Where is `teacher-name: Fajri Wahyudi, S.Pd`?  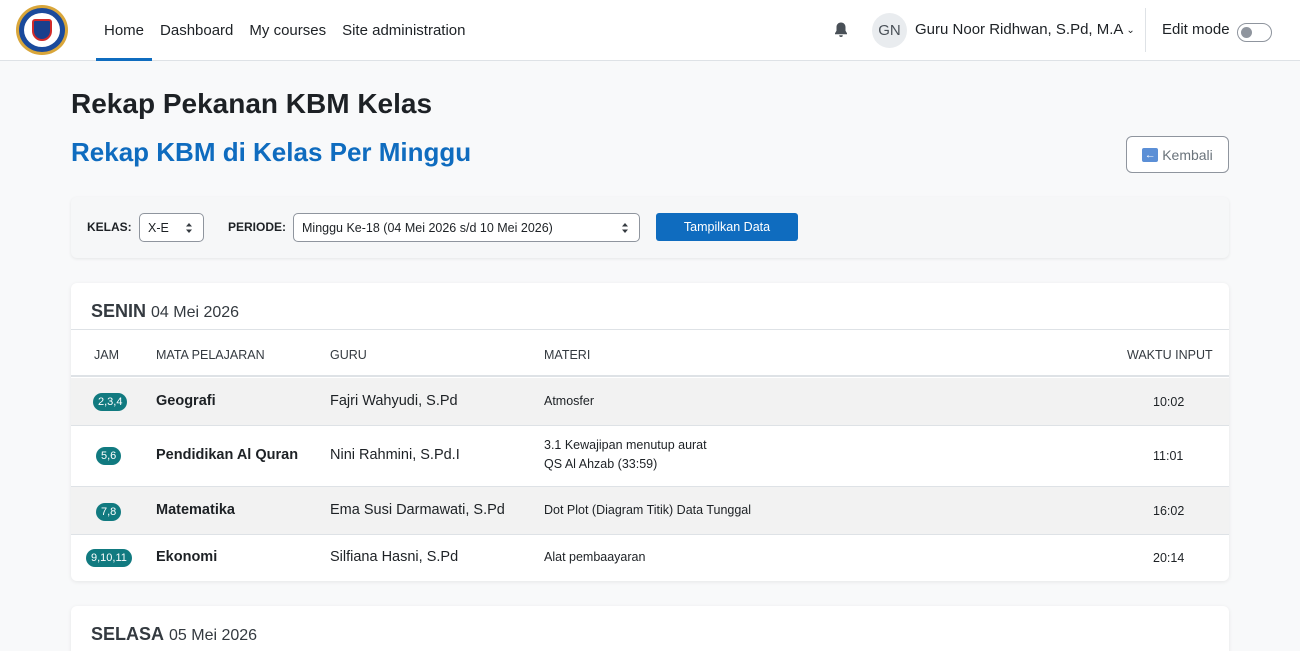 teacher-name: Fajri Wahyudi, S.Pd is located at coordinates (394, 401).